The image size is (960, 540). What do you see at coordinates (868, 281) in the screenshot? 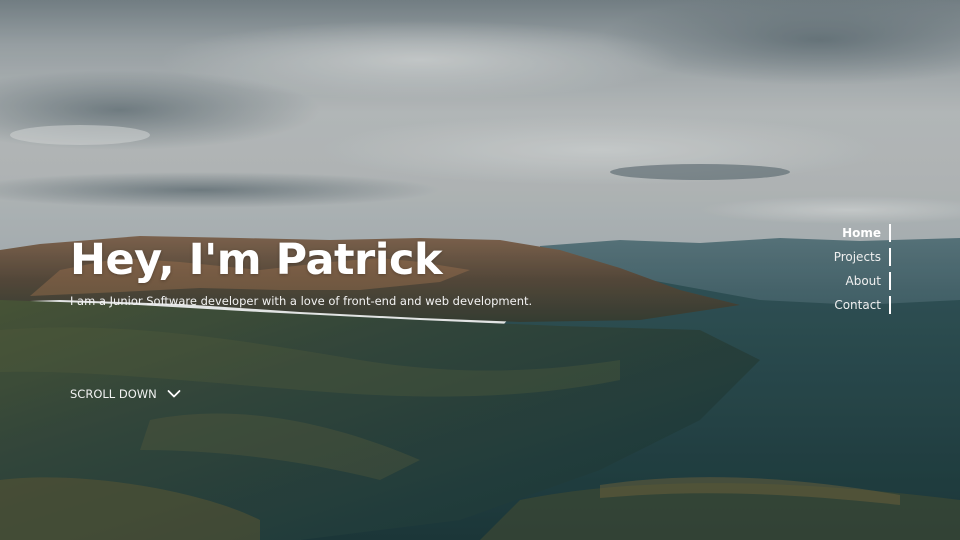
I see `nav-item-about: About` at bounding box center [868, 281].